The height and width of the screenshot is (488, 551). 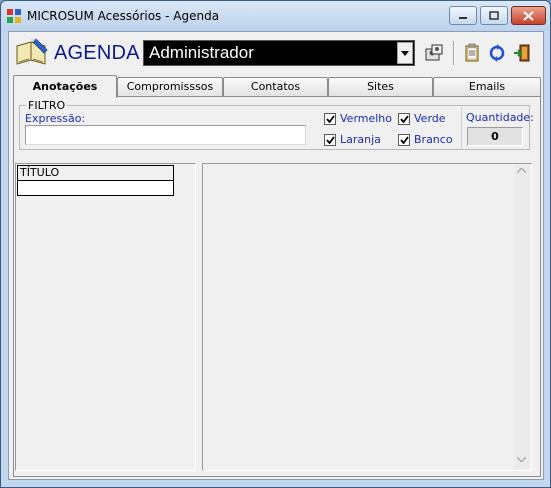 I want to click on checkbox-branco: Branco, so click(x=425, y=139).